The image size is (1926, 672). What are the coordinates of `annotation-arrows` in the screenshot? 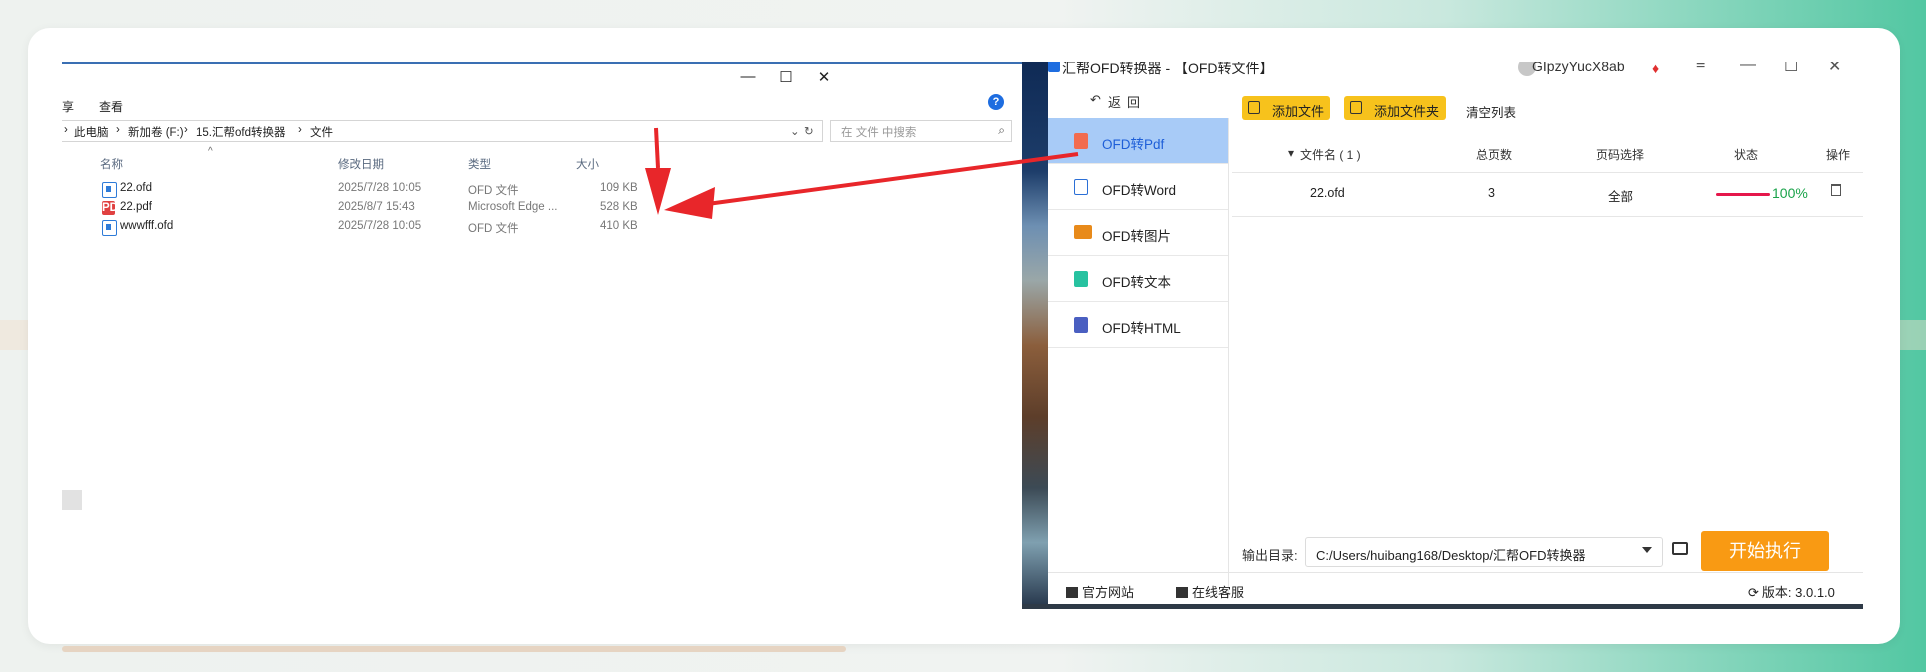 It's located at (862, 173).